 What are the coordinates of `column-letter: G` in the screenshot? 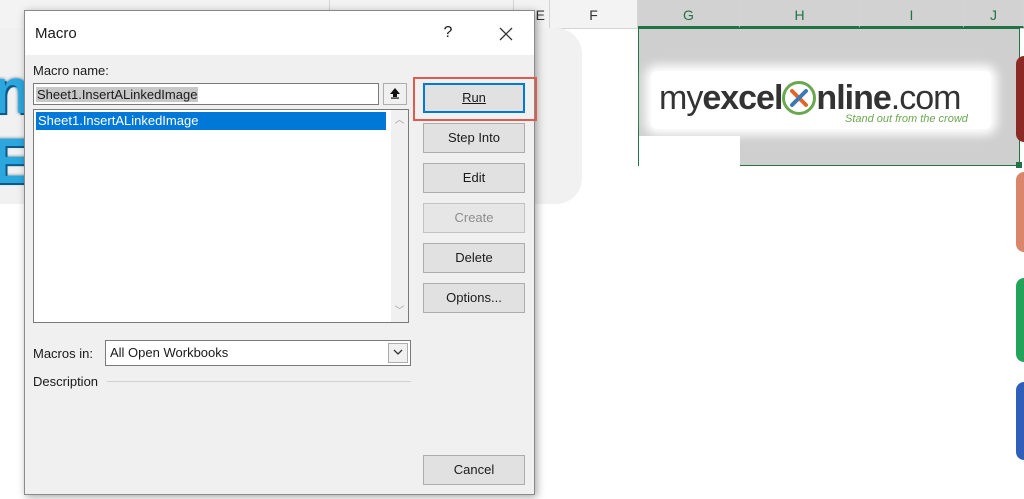 It's located at (688, 15).